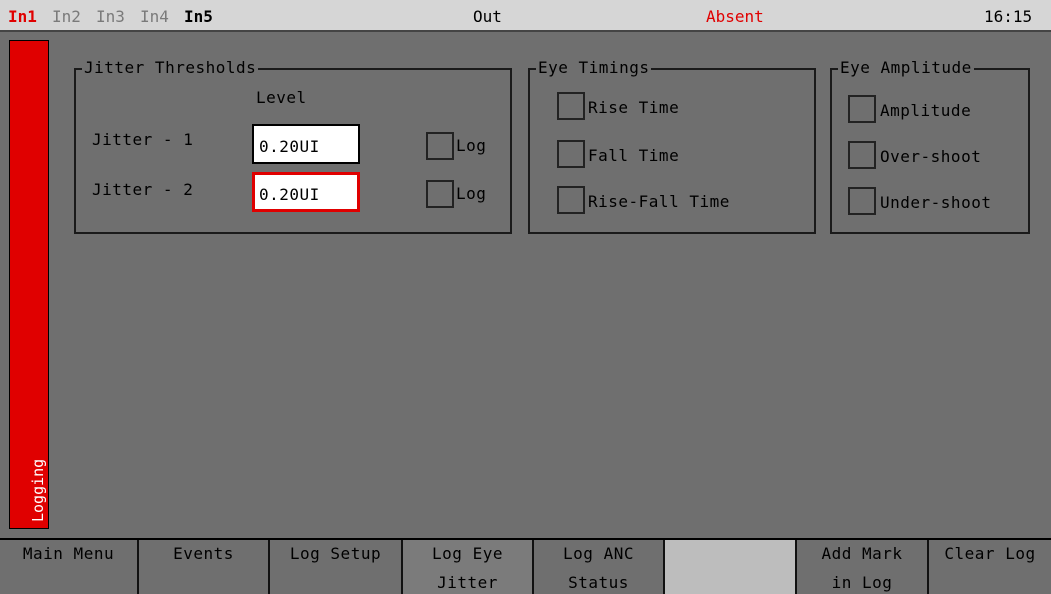  Describe the element at coordinates (989, 567) in the screenshot. I see `clear-log-key: Clear Log` at that location.